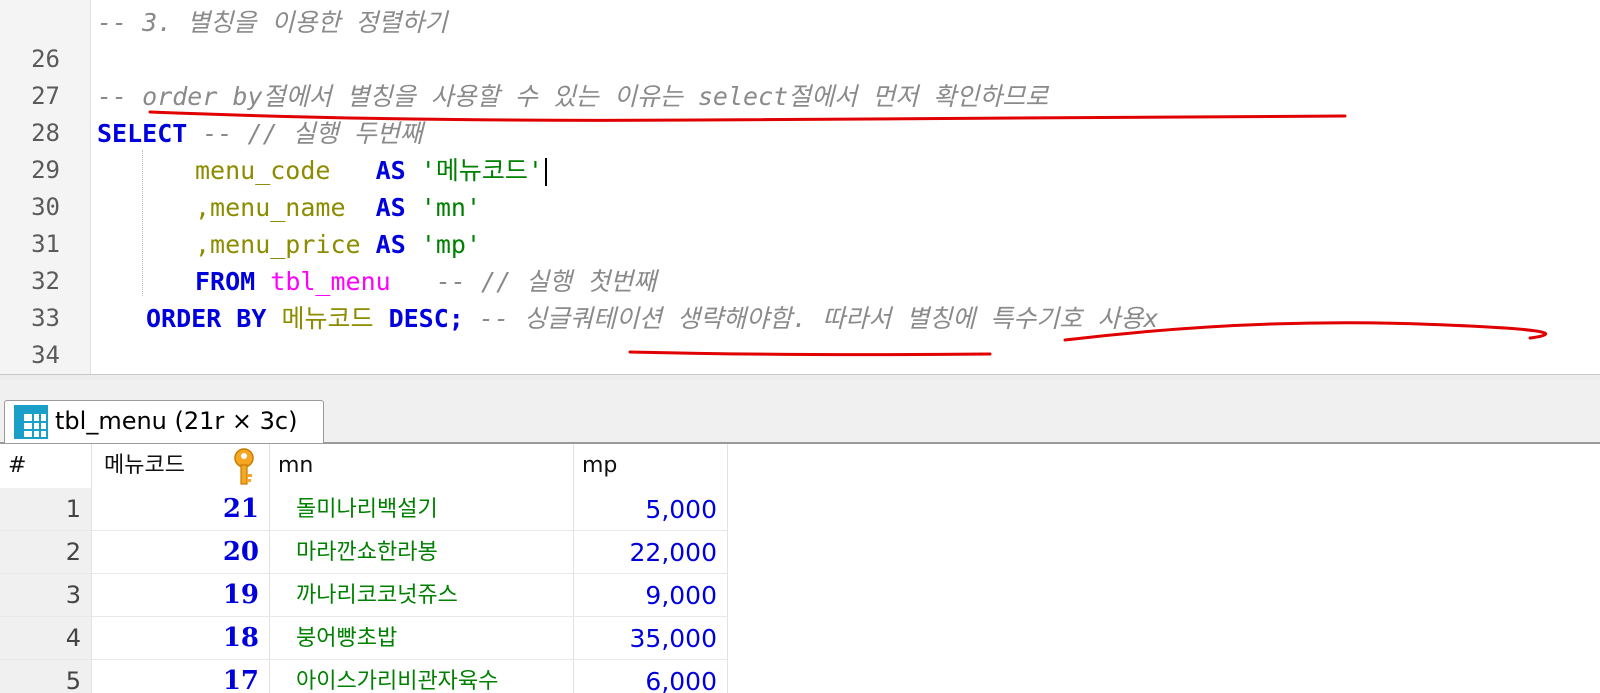 This screenshot has height=693, width=1600. I want to click on row-number: 1, so click(46, 509).